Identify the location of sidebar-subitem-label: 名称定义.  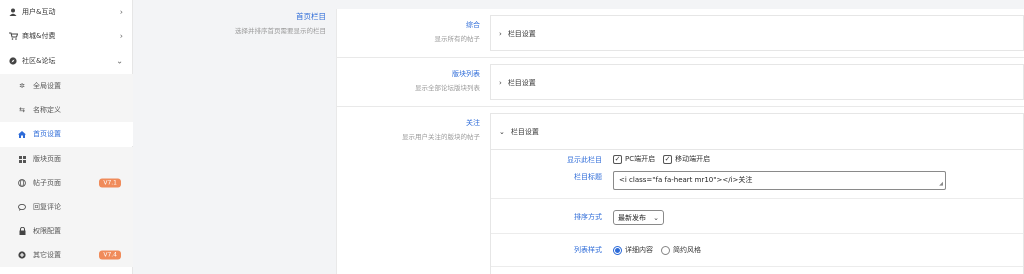
(47, 110).